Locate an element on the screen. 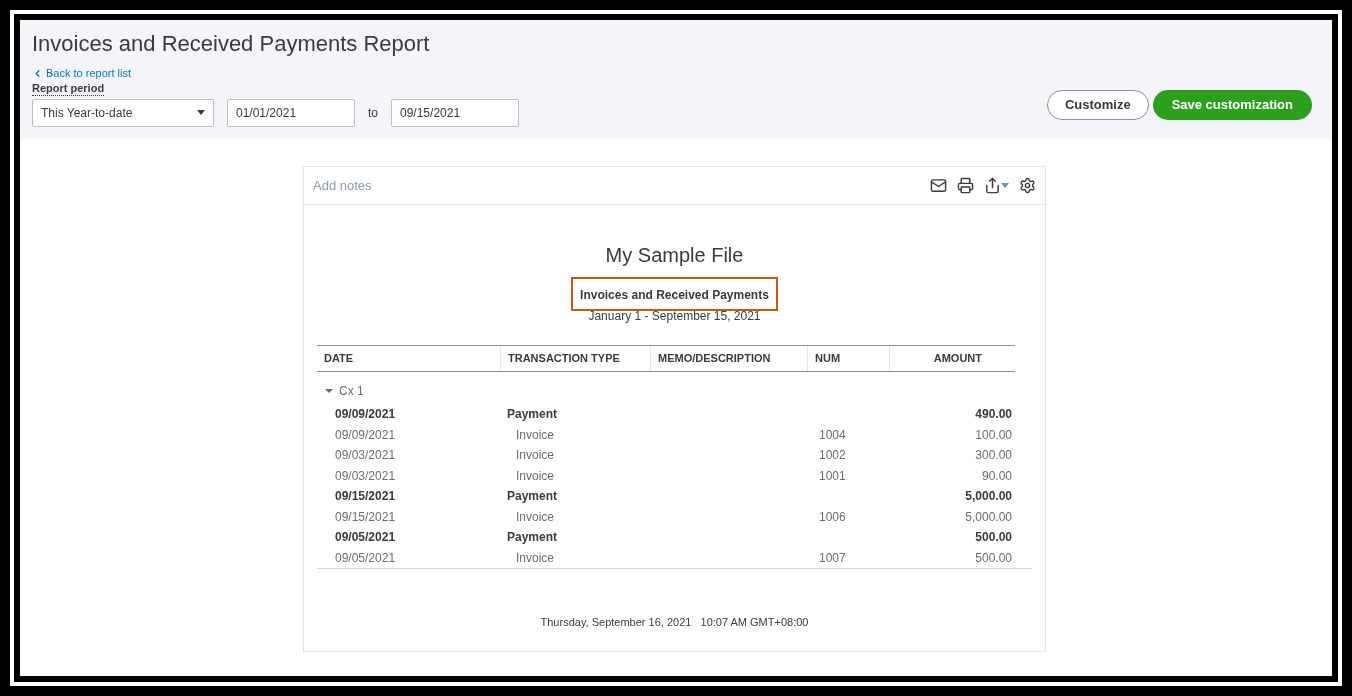 The width and height of the screenshot is (1352, 696). column-header: NUM is located at coordinates (848, 358).